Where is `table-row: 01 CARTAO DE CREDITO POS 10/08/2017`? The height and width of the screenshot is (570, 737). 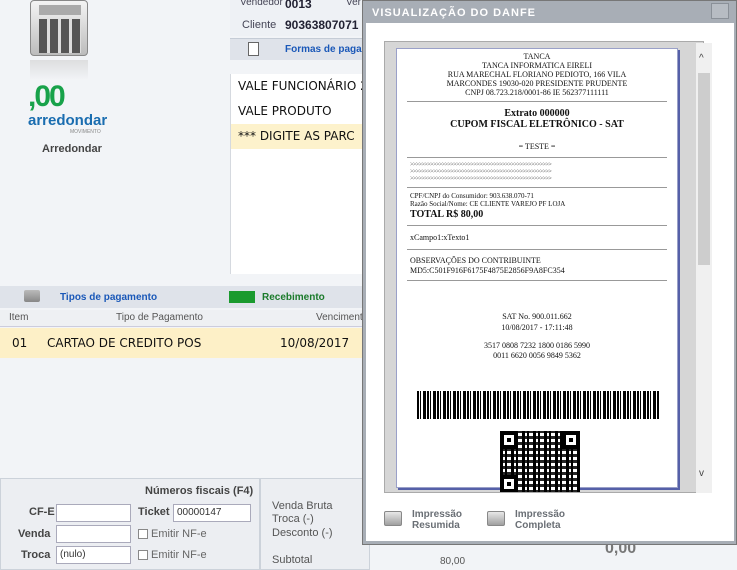 table-row: 01 CARTAO DE CREDITO POS 10/08/2017 is located at coordinates (185, 343).